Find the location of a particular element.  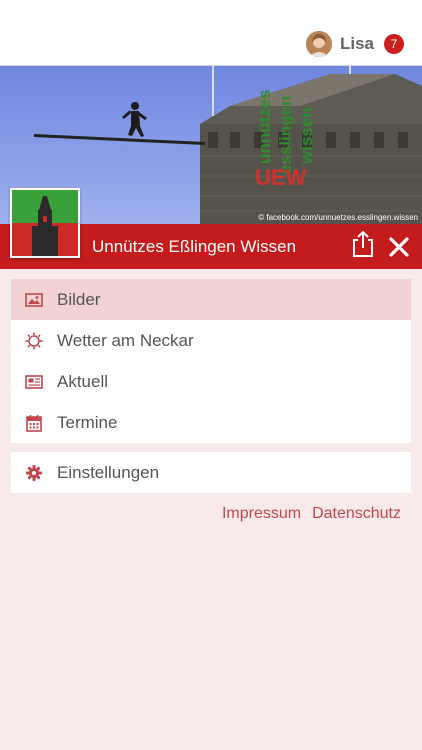

footer-links: Impressum Datenschutz is located at coordinates (311, 514).